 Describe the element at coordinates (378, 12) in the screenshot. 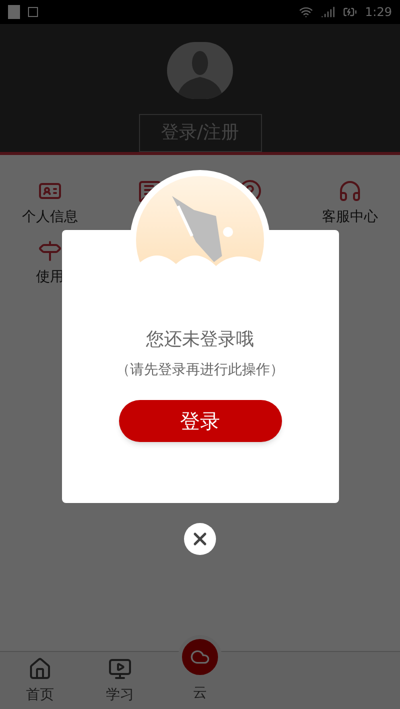

I see `status-time: 1:29` at that location.